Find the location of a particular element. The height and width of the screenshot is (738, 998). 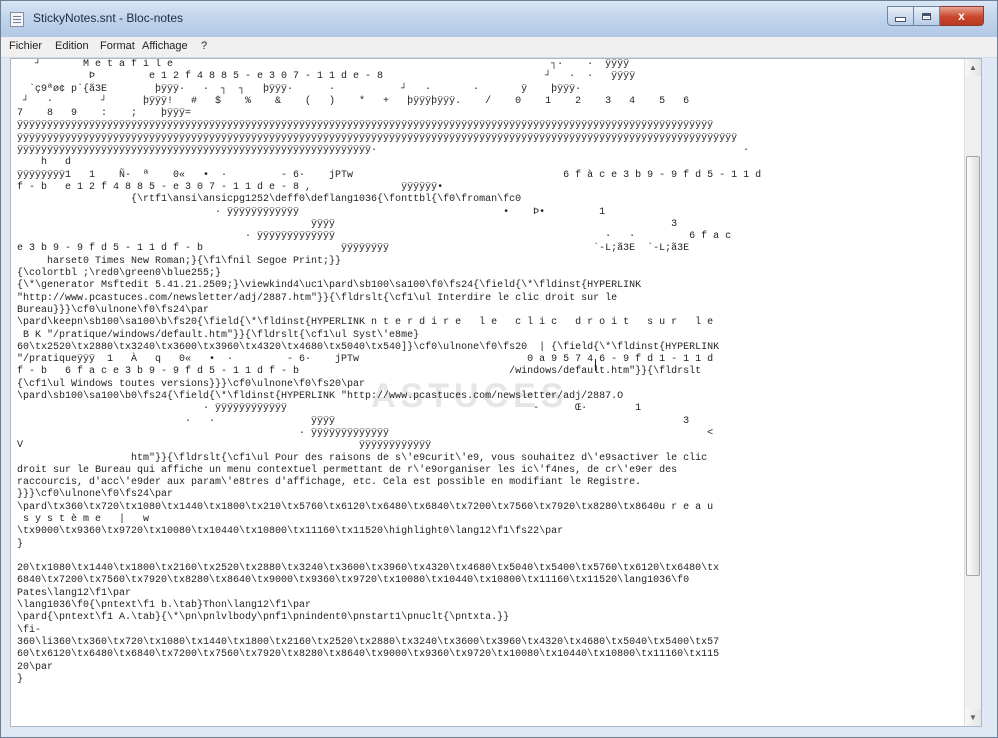

menu-format: Format is located at coordinates (117, 46).